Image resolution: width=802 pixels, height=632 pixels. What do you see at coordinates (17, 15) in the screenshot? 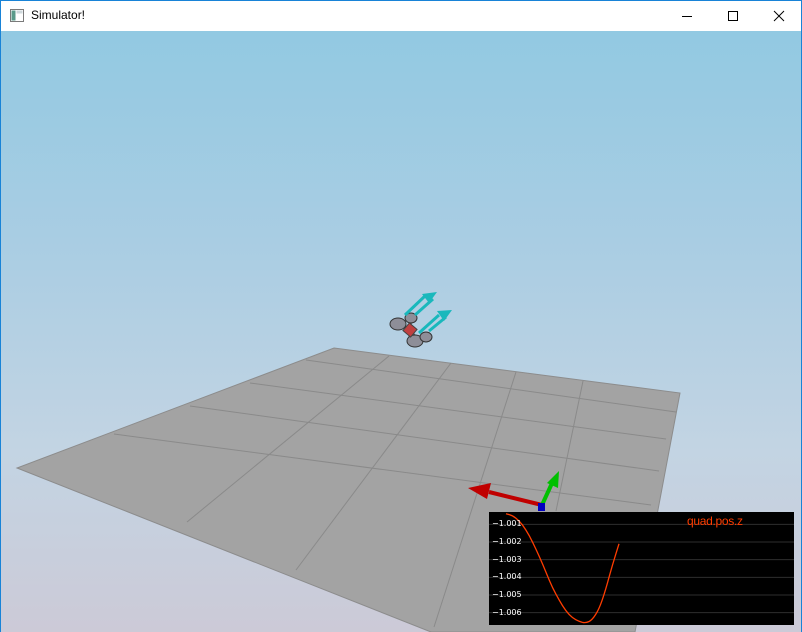
I see `window-app-icon` at bounding box center [17, 15].